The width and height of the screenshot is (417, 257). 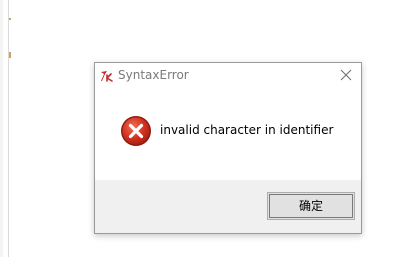 What do you see at coordinates (228, 75) in the screenshot?
I see `dialog-titlebar: SyntaxError` at bounding box center [228, 75].